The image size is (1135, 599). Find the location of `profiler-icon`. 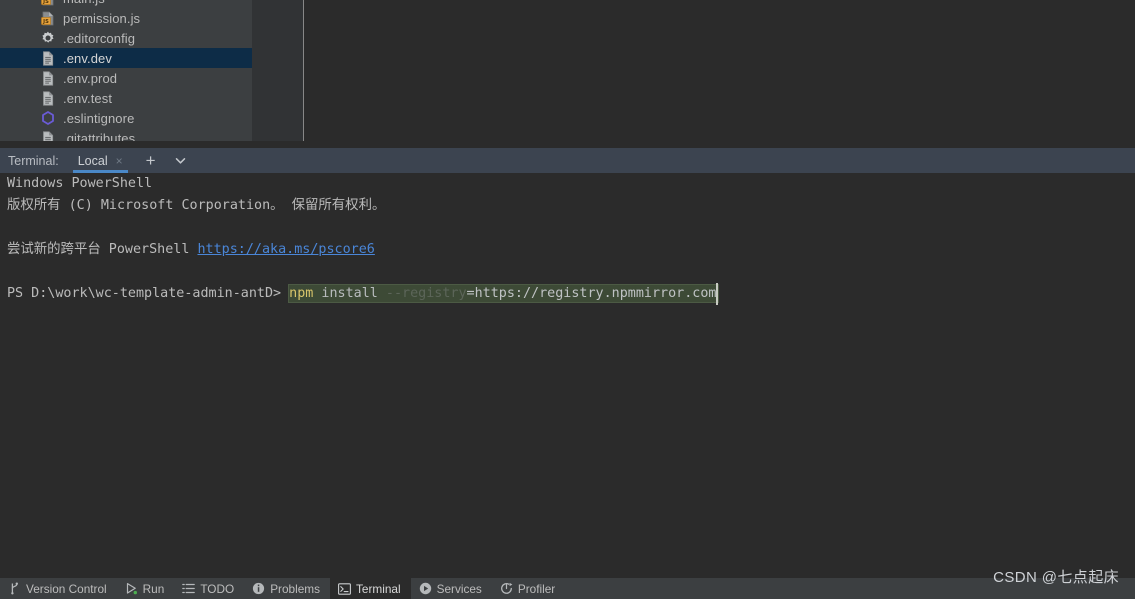

profiler-icon is located at coordinates (506, 588).